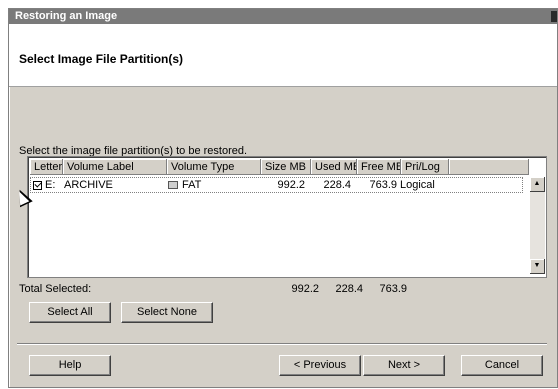 This screenshot has width=558, height=389. What do you see at coordinates (383, 185) in the screenshot?
I see `cell-free: 763.9` at bounding box center [383, 185].